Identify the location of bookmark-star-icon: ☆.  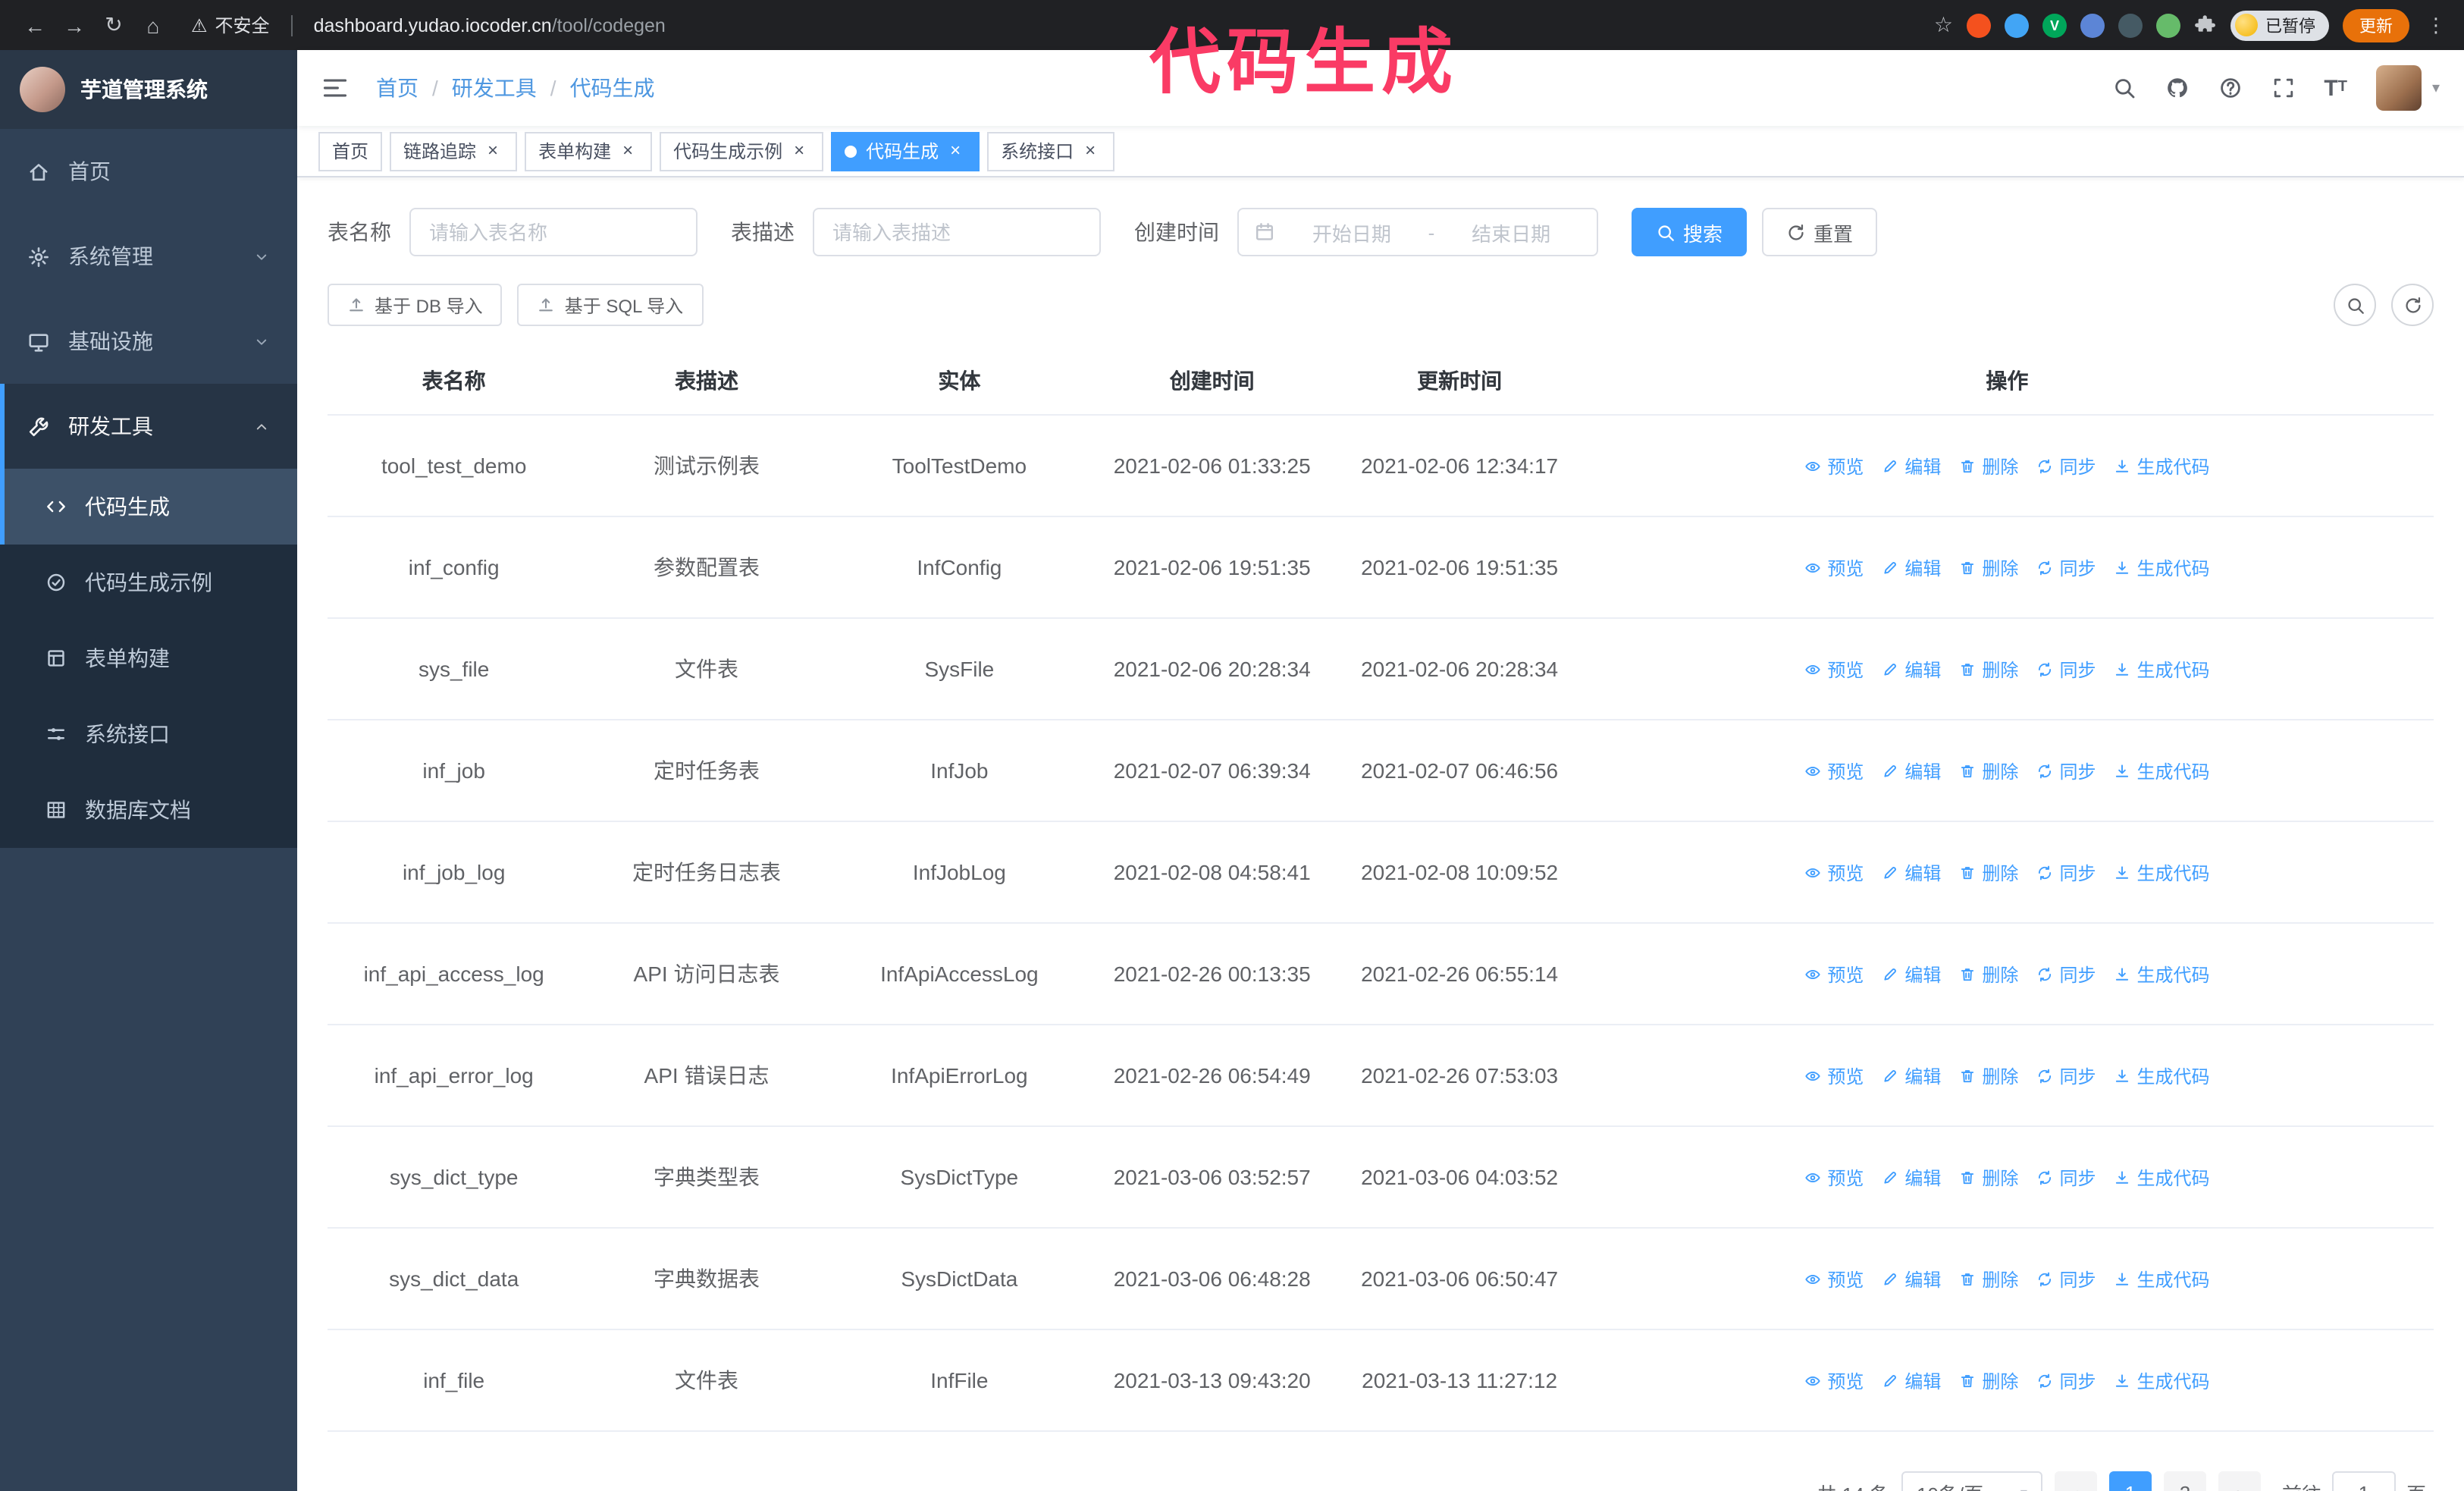
(1943, 25).